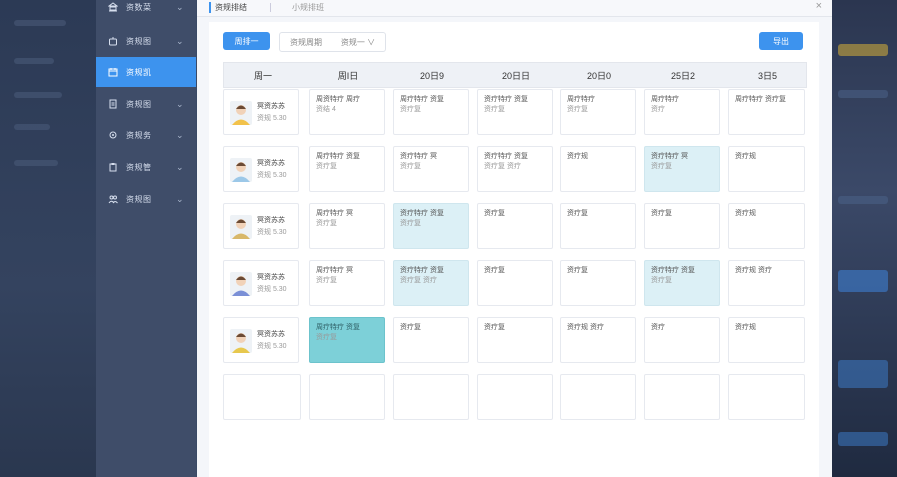  I want to click on bank-icon, so click(113, 7).